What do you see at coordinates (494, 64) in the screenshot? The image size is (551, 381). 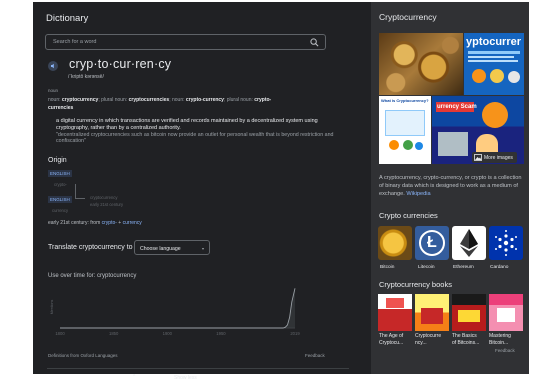 I see `banner-image: yptocurrer` at bounding box center [494, 64].